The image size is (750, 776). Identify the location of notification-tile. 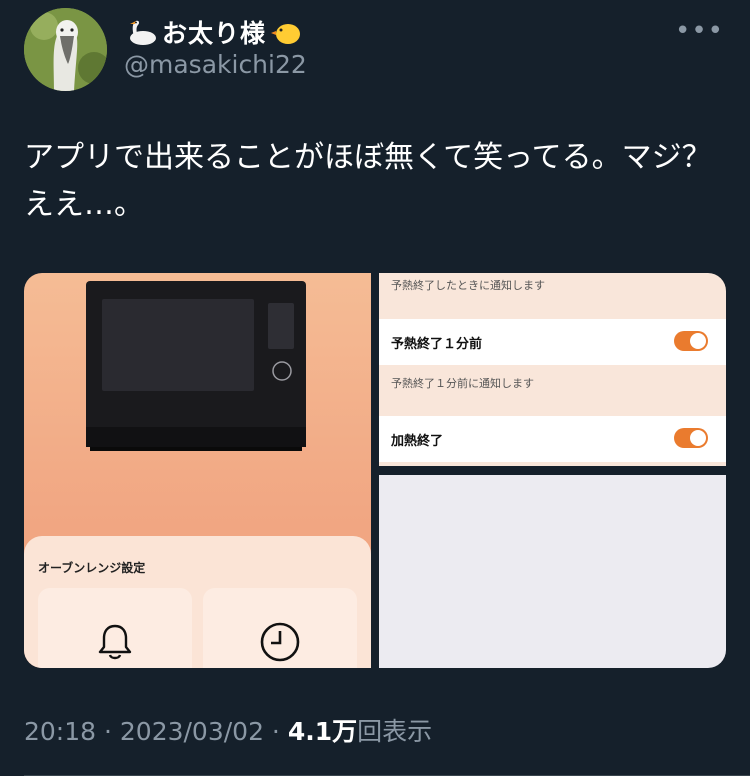
(115, 628).